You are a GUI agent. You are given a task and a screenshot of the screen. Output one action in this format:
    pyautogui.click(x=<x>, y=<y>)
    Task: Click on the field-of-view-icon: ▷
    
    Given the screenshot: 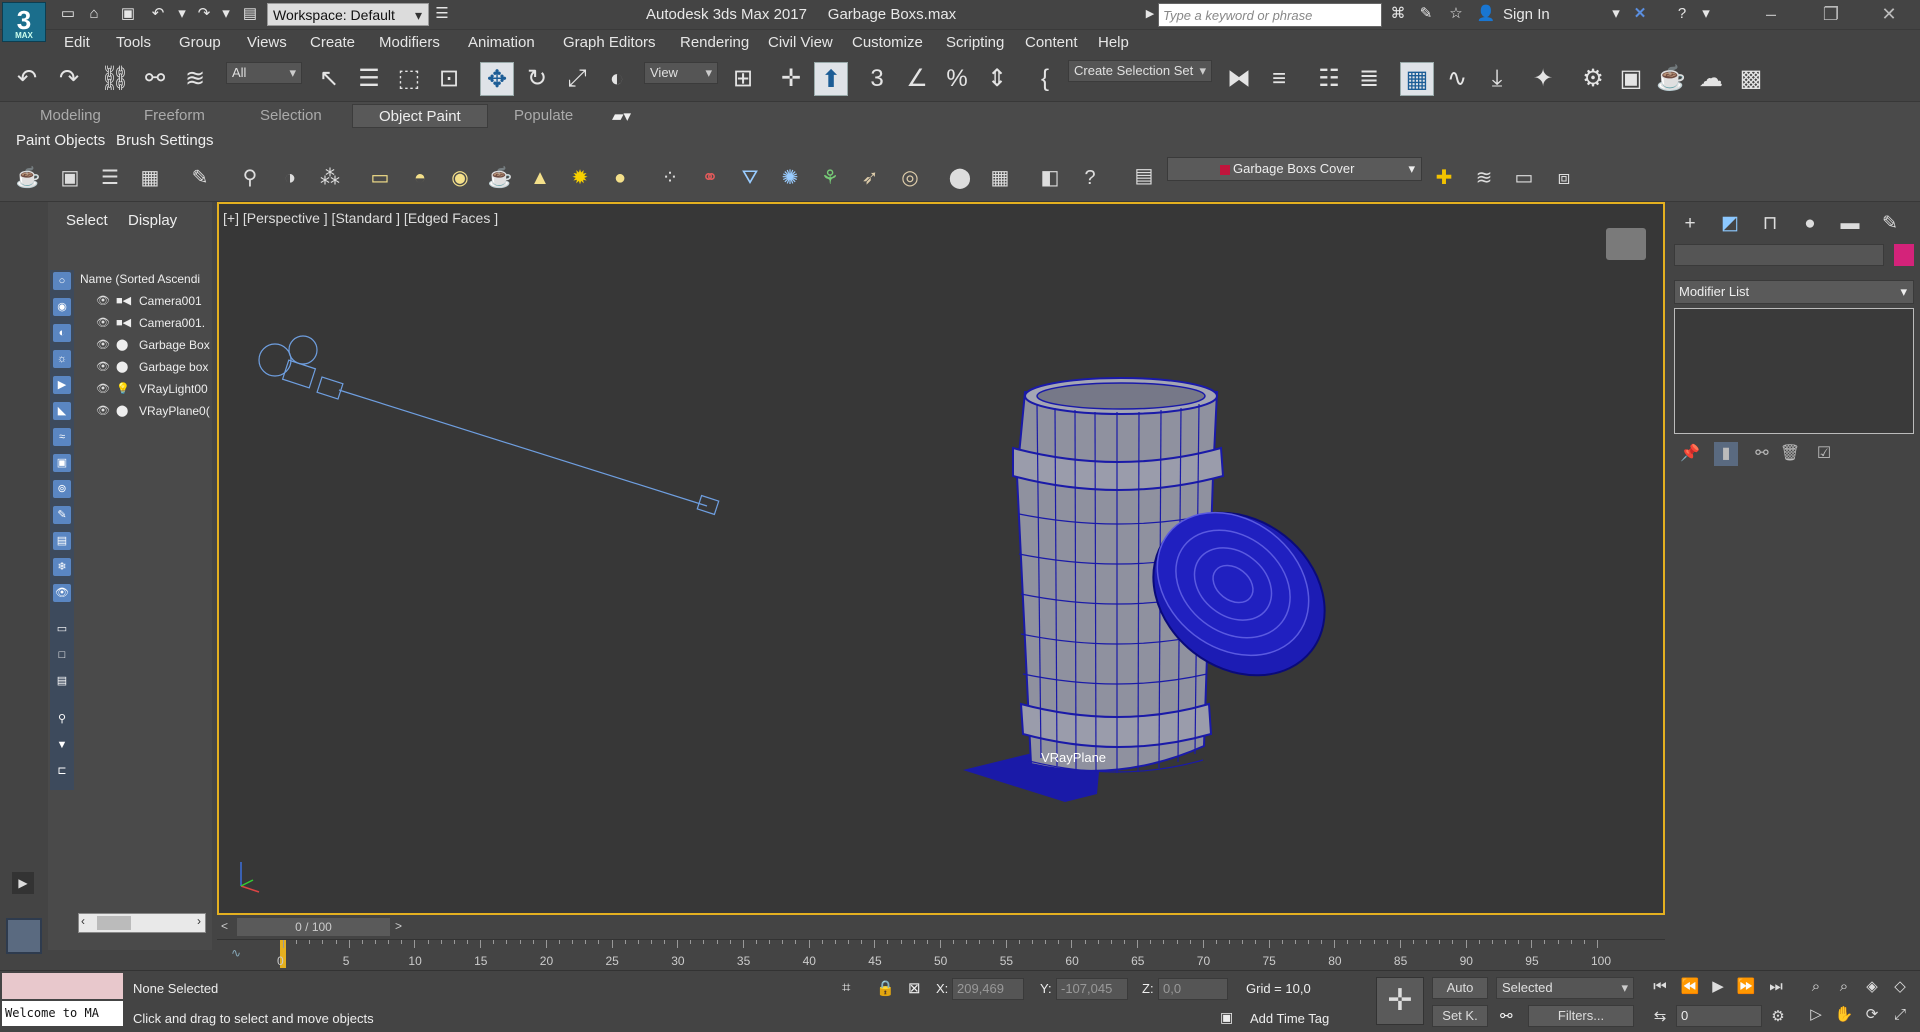 What is the action you would take?
    pyautogui.click(x=1816, y=1015)
    